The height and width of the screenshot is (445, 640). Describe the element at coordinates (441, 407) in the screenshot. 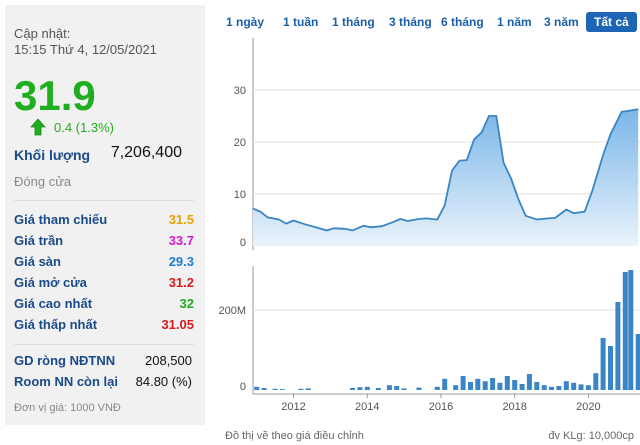

I see `x-tick-label: 2016` at that location.